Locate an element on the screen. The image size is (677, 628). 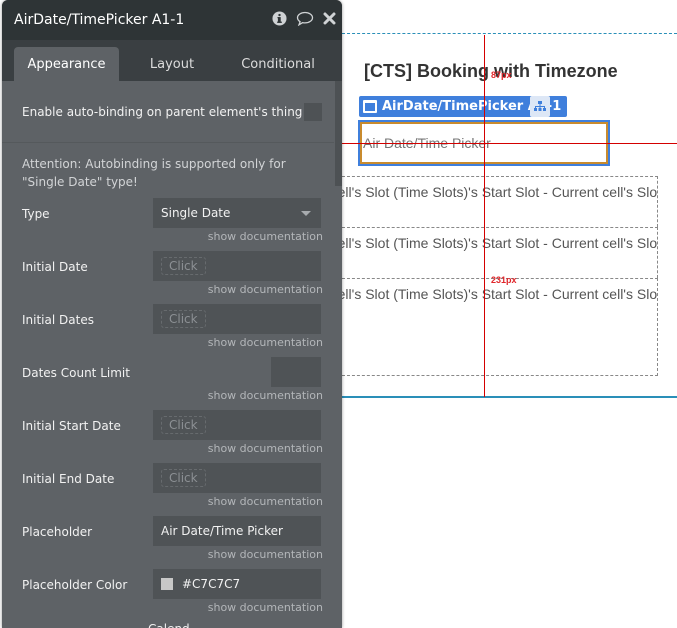
initial-dates-click: Click is located at coordinates (183, 319).